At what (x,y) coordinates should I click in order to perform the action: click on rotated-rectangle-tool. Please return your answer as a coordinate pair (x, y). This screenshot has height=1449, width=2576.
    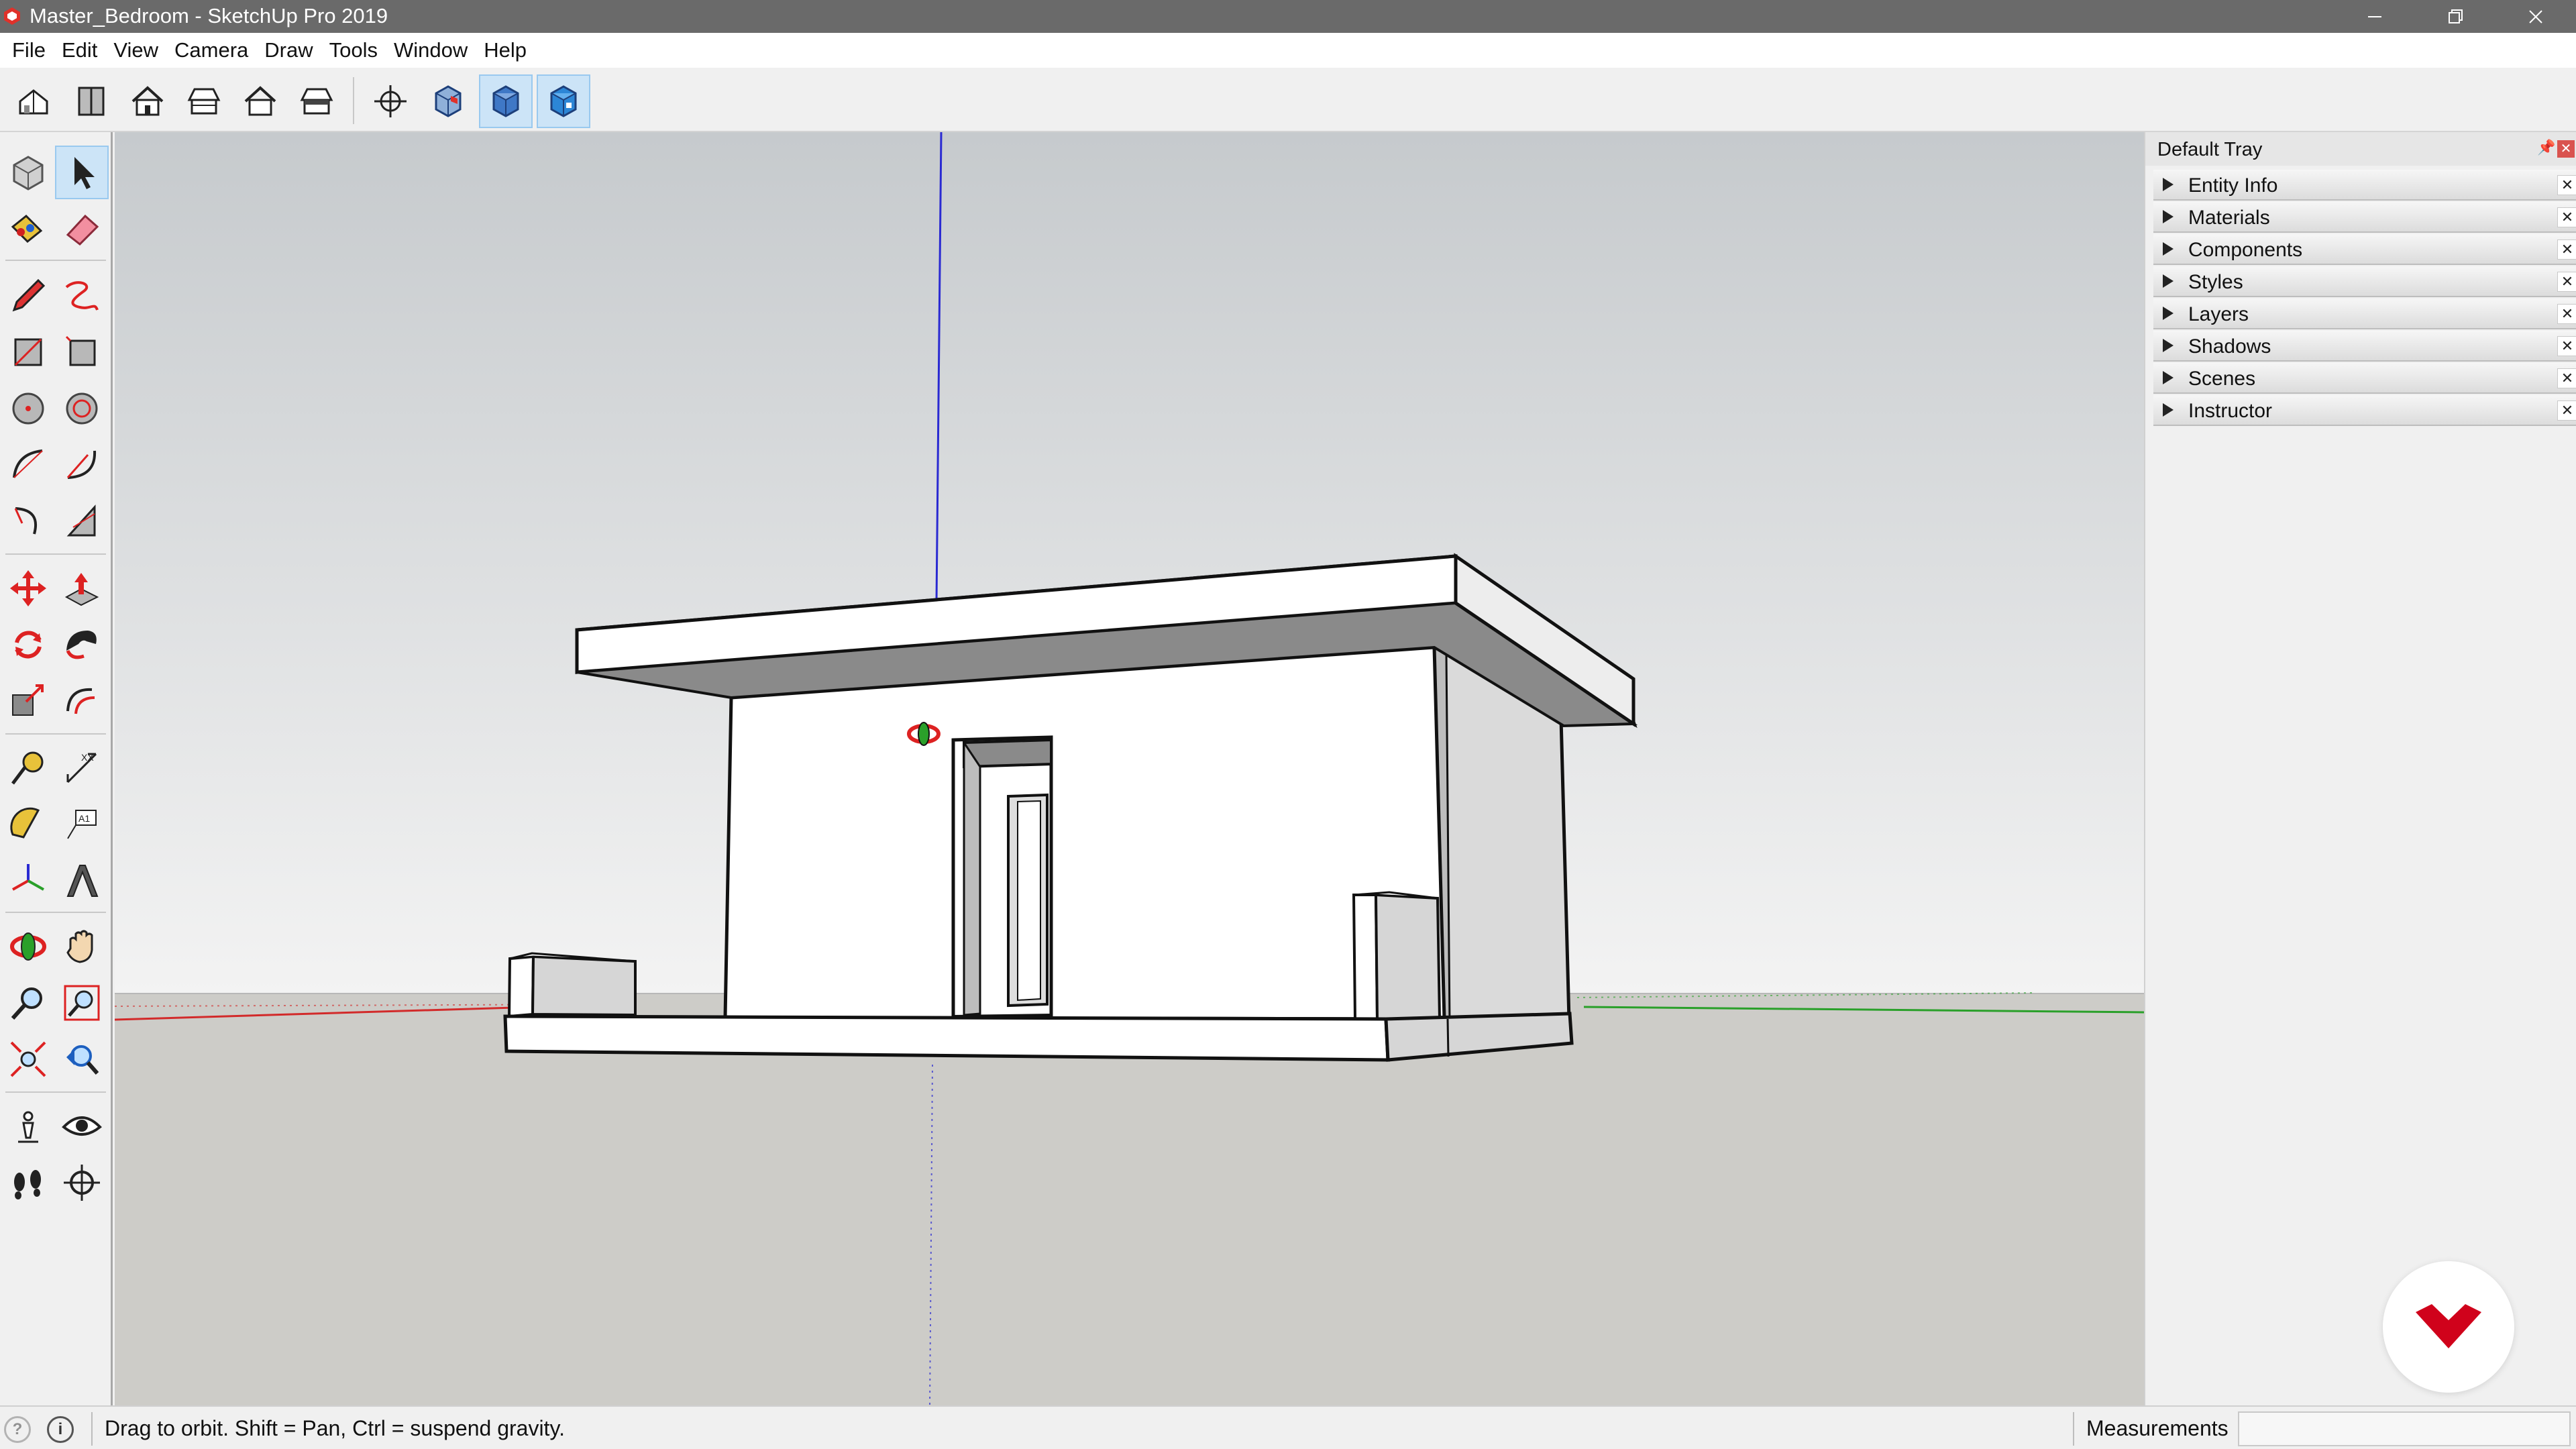
    Looking at the image, I should click on (82, 352).